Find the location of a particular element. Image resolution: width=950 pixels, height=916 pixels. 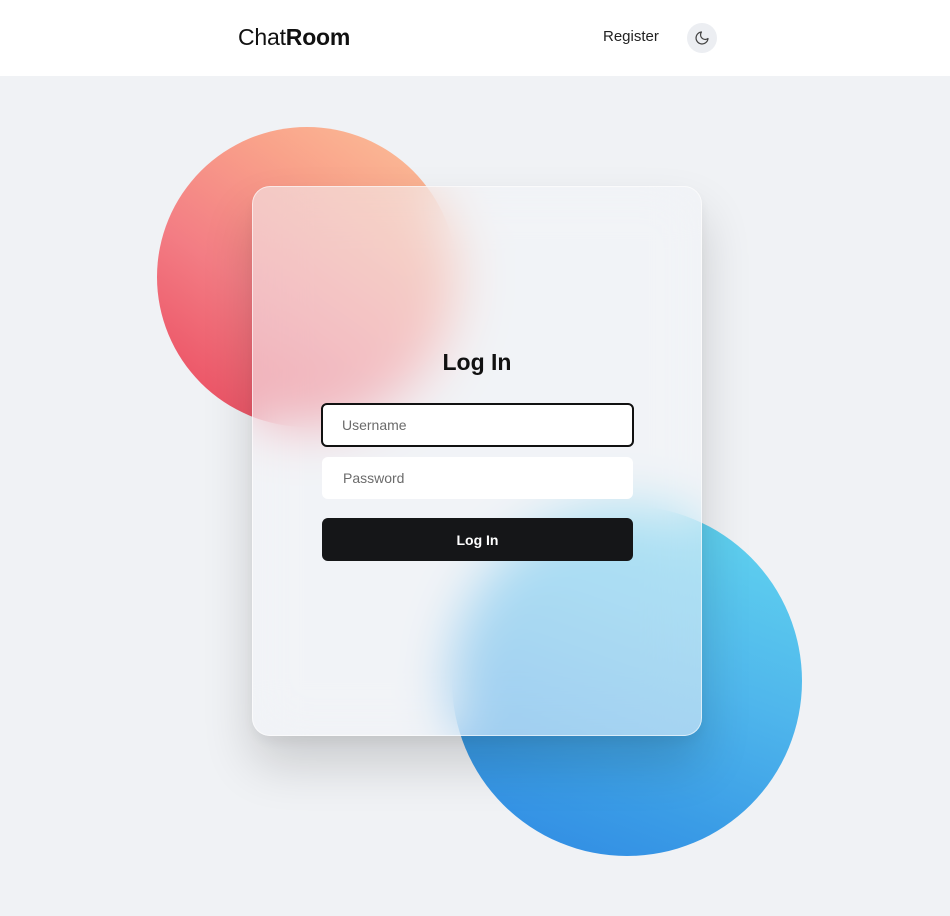

theme-toggle-button is located at coordinates (702, 38).